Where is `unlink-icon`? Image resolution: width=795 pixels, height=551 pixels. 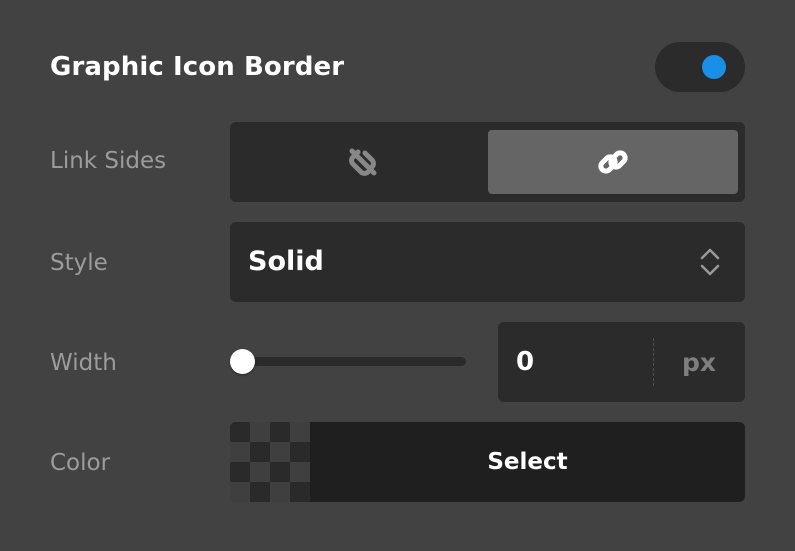 unlink-icon is located at coordinates (363, 162).